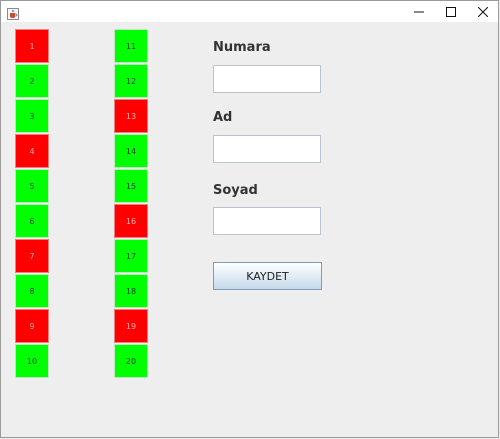  What do you see at coordinates (32, 81) in the screenshot?
I see `seat-2: 2` at bounding box center [32, 81].